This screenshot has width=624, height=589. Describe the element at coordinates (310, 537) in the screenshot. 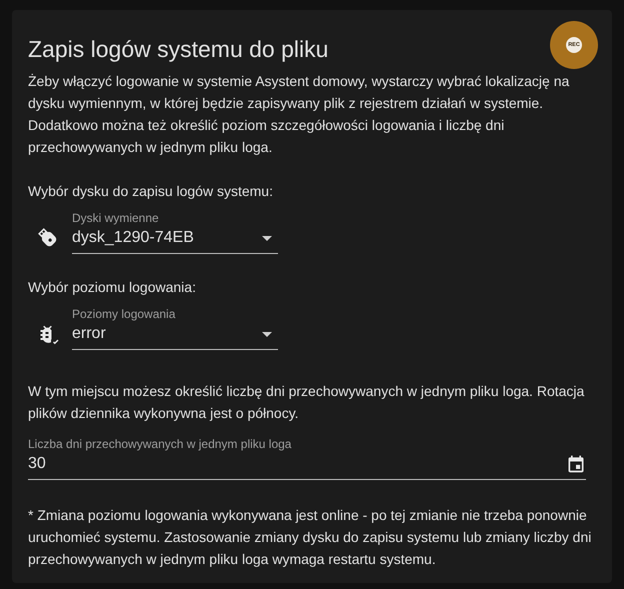

I see `note-text: * Zmiana poziomu logowania wykonywana jest online - po tej zmianie nie trzeba ponownie uruchomieć systemu. Zastosowanie zmiany dysku do zapisu systemu lub zmiany liczby dni przechowywanych w jednym pliku loga wymaga restartu systemu.` at that location.